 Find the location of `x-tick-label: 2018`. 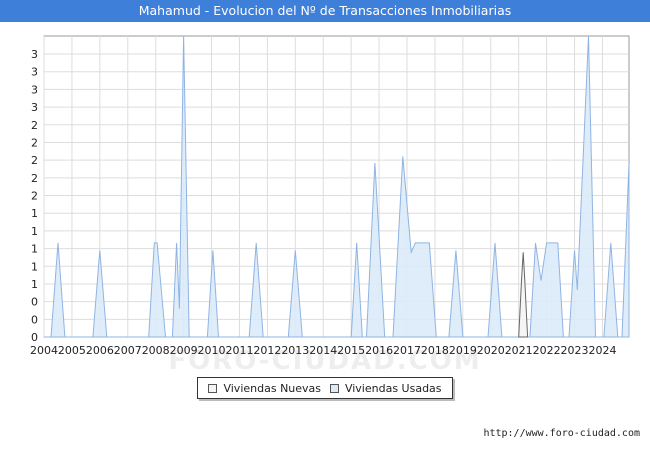

x-tick-label: 2018 is located at coordinates (435, 350).